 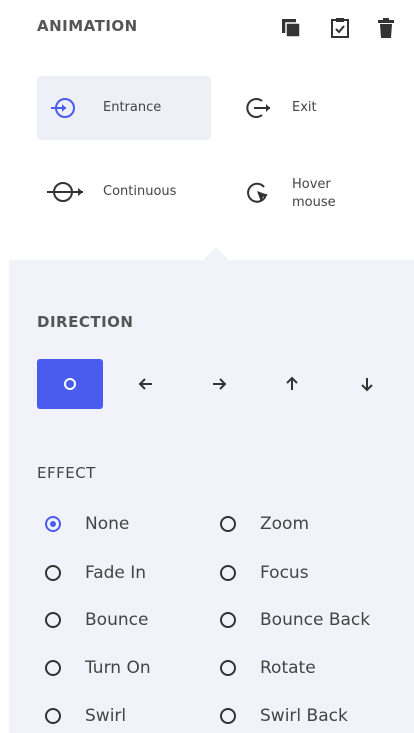 What do you see at coordinates (64, 192) in the screenshot?
I see `continuous-icon` at bounding box center [64, 192].